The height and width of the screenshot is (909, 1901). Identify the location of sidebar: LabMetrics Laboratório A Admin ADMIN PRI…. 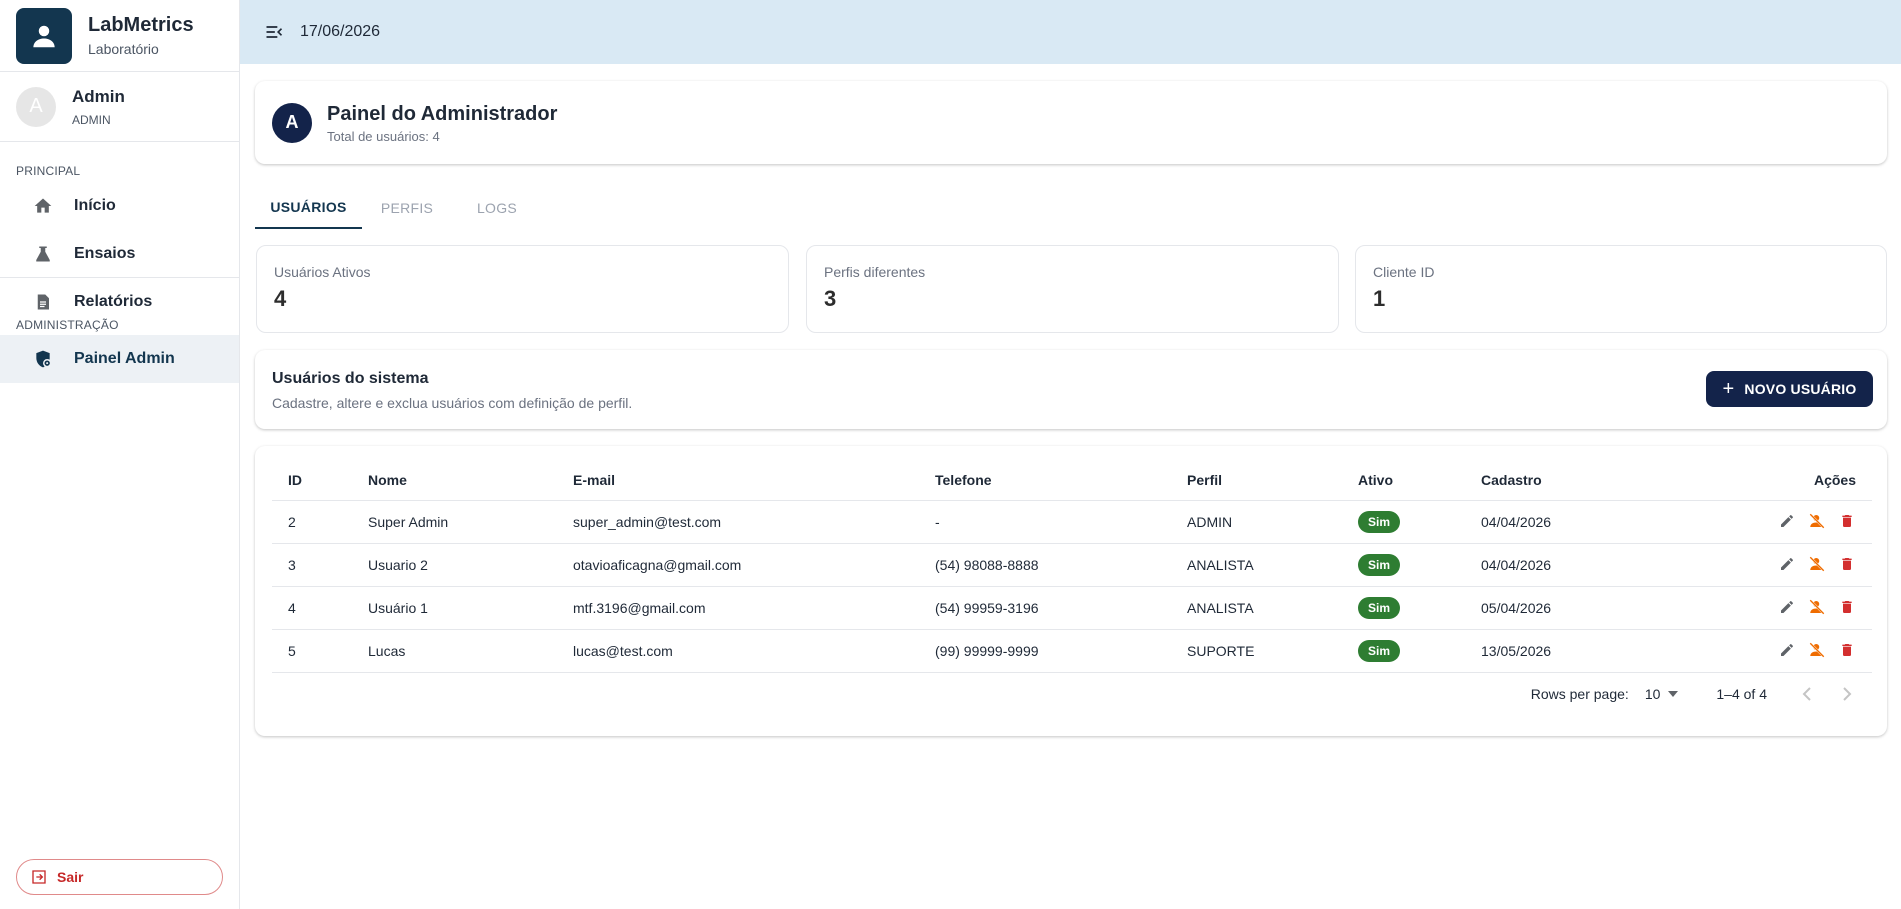
(120, 454).